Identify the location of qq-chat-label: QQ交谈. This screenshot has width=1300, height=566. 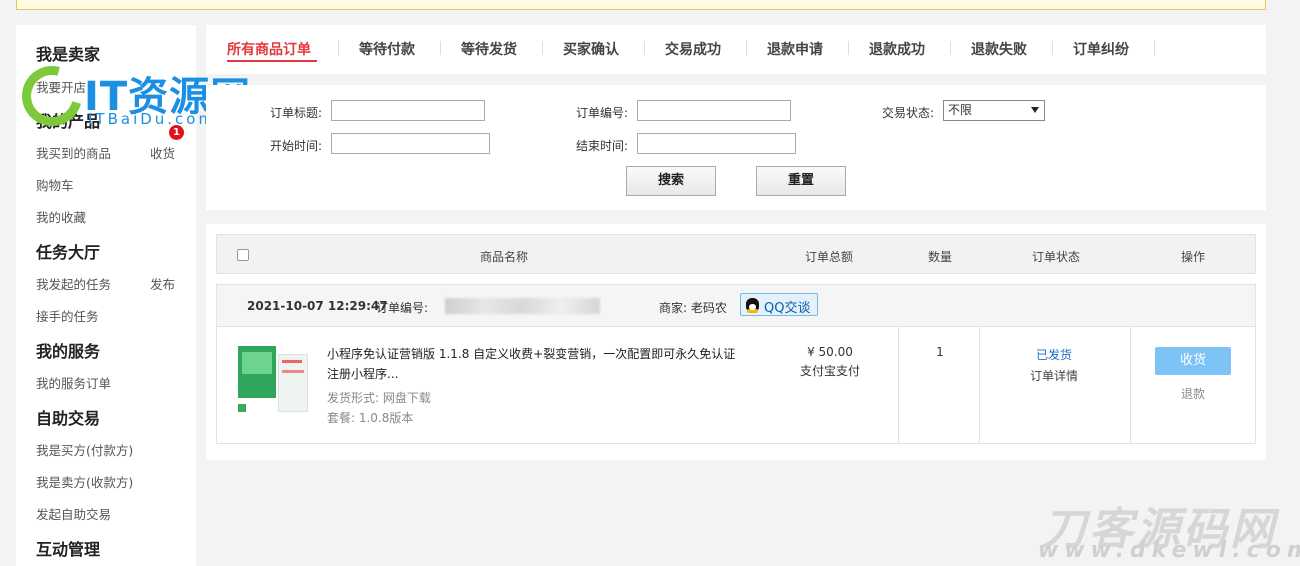
(787, 308).